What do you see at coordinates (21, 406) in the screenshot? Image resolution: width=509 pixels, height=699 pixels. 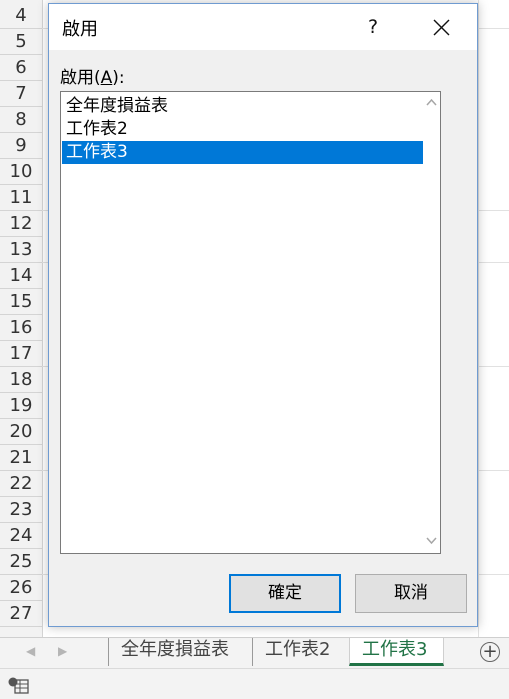 I see `row-header: 19` at bounding box center [21, 406].